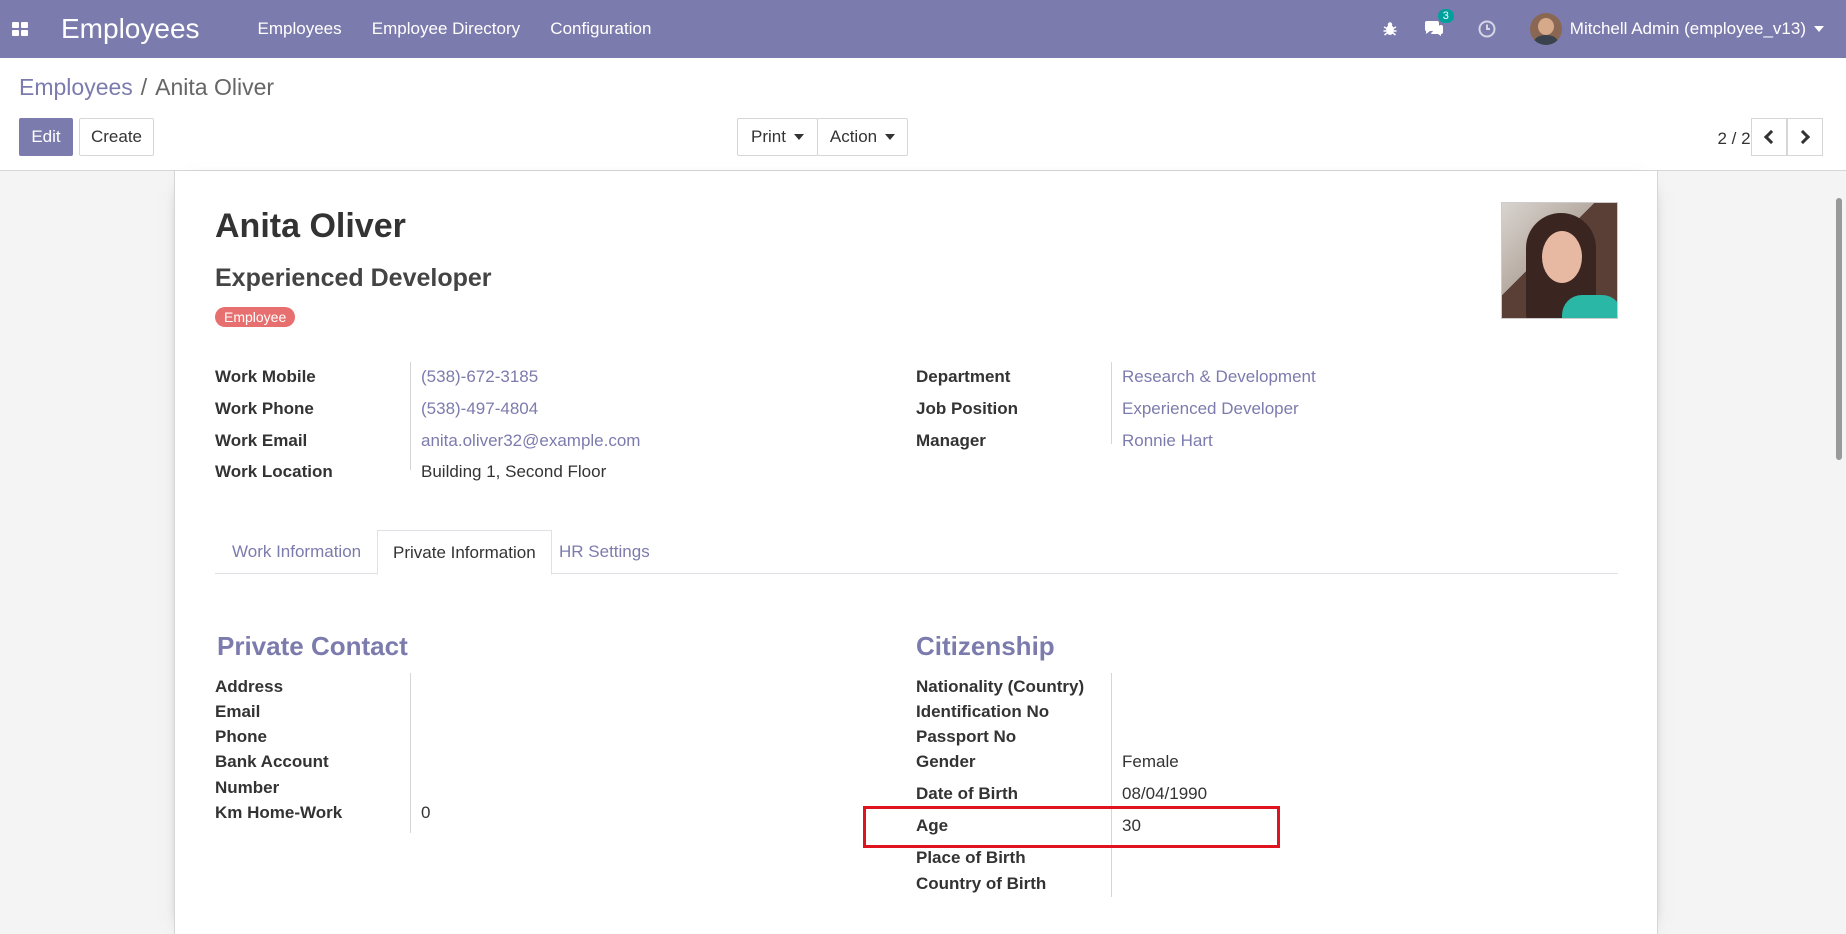 This screenshot has height=934, width=1846. I want to click on user-name: Mitchell Admin (employee_v13), so click(1687, 28).